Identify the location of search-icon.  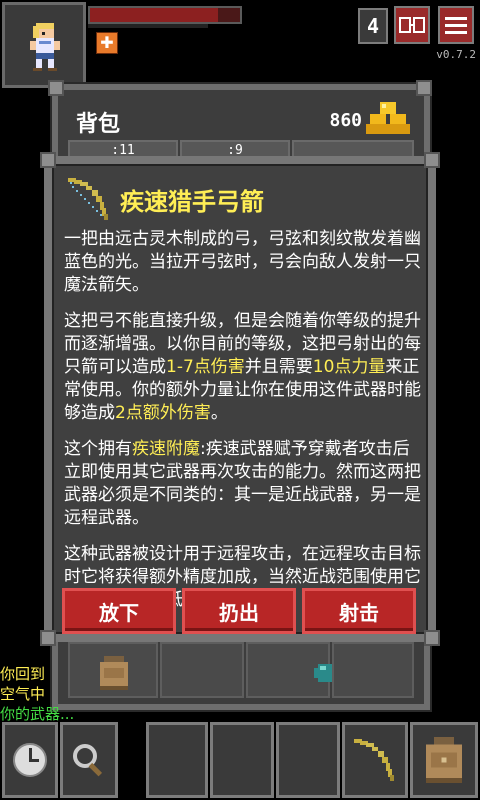
(88, 760).